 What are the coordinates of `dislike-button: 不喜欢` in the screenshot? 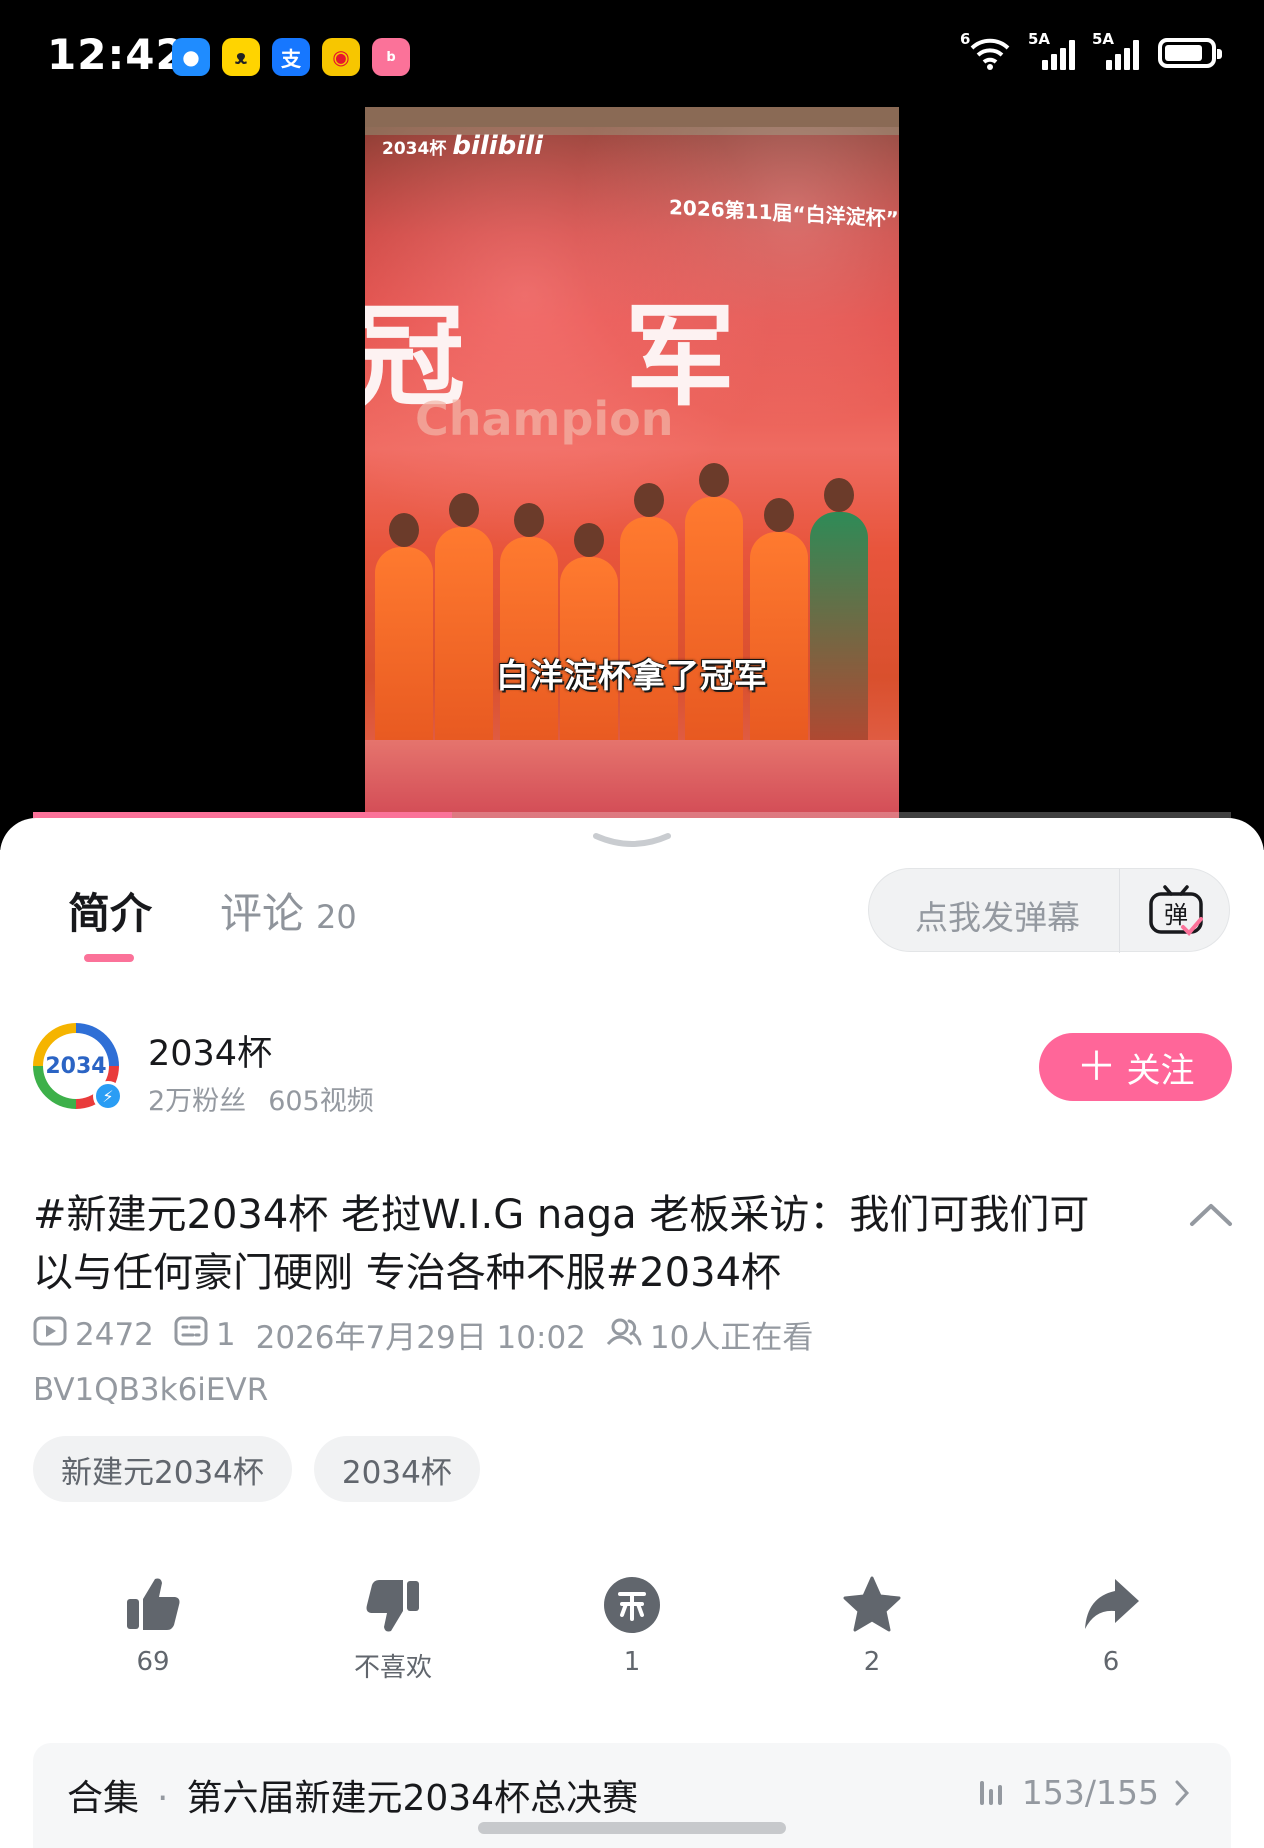 It's located at (393, 1628).